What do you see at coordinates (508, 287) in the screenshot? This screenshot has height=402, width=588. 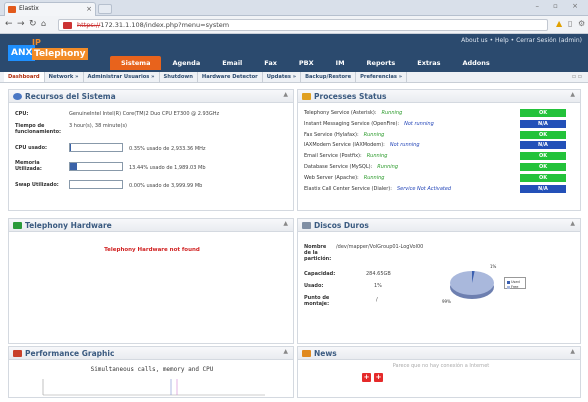 I see `legend-free-swatch` at bounding box center [508, 287].